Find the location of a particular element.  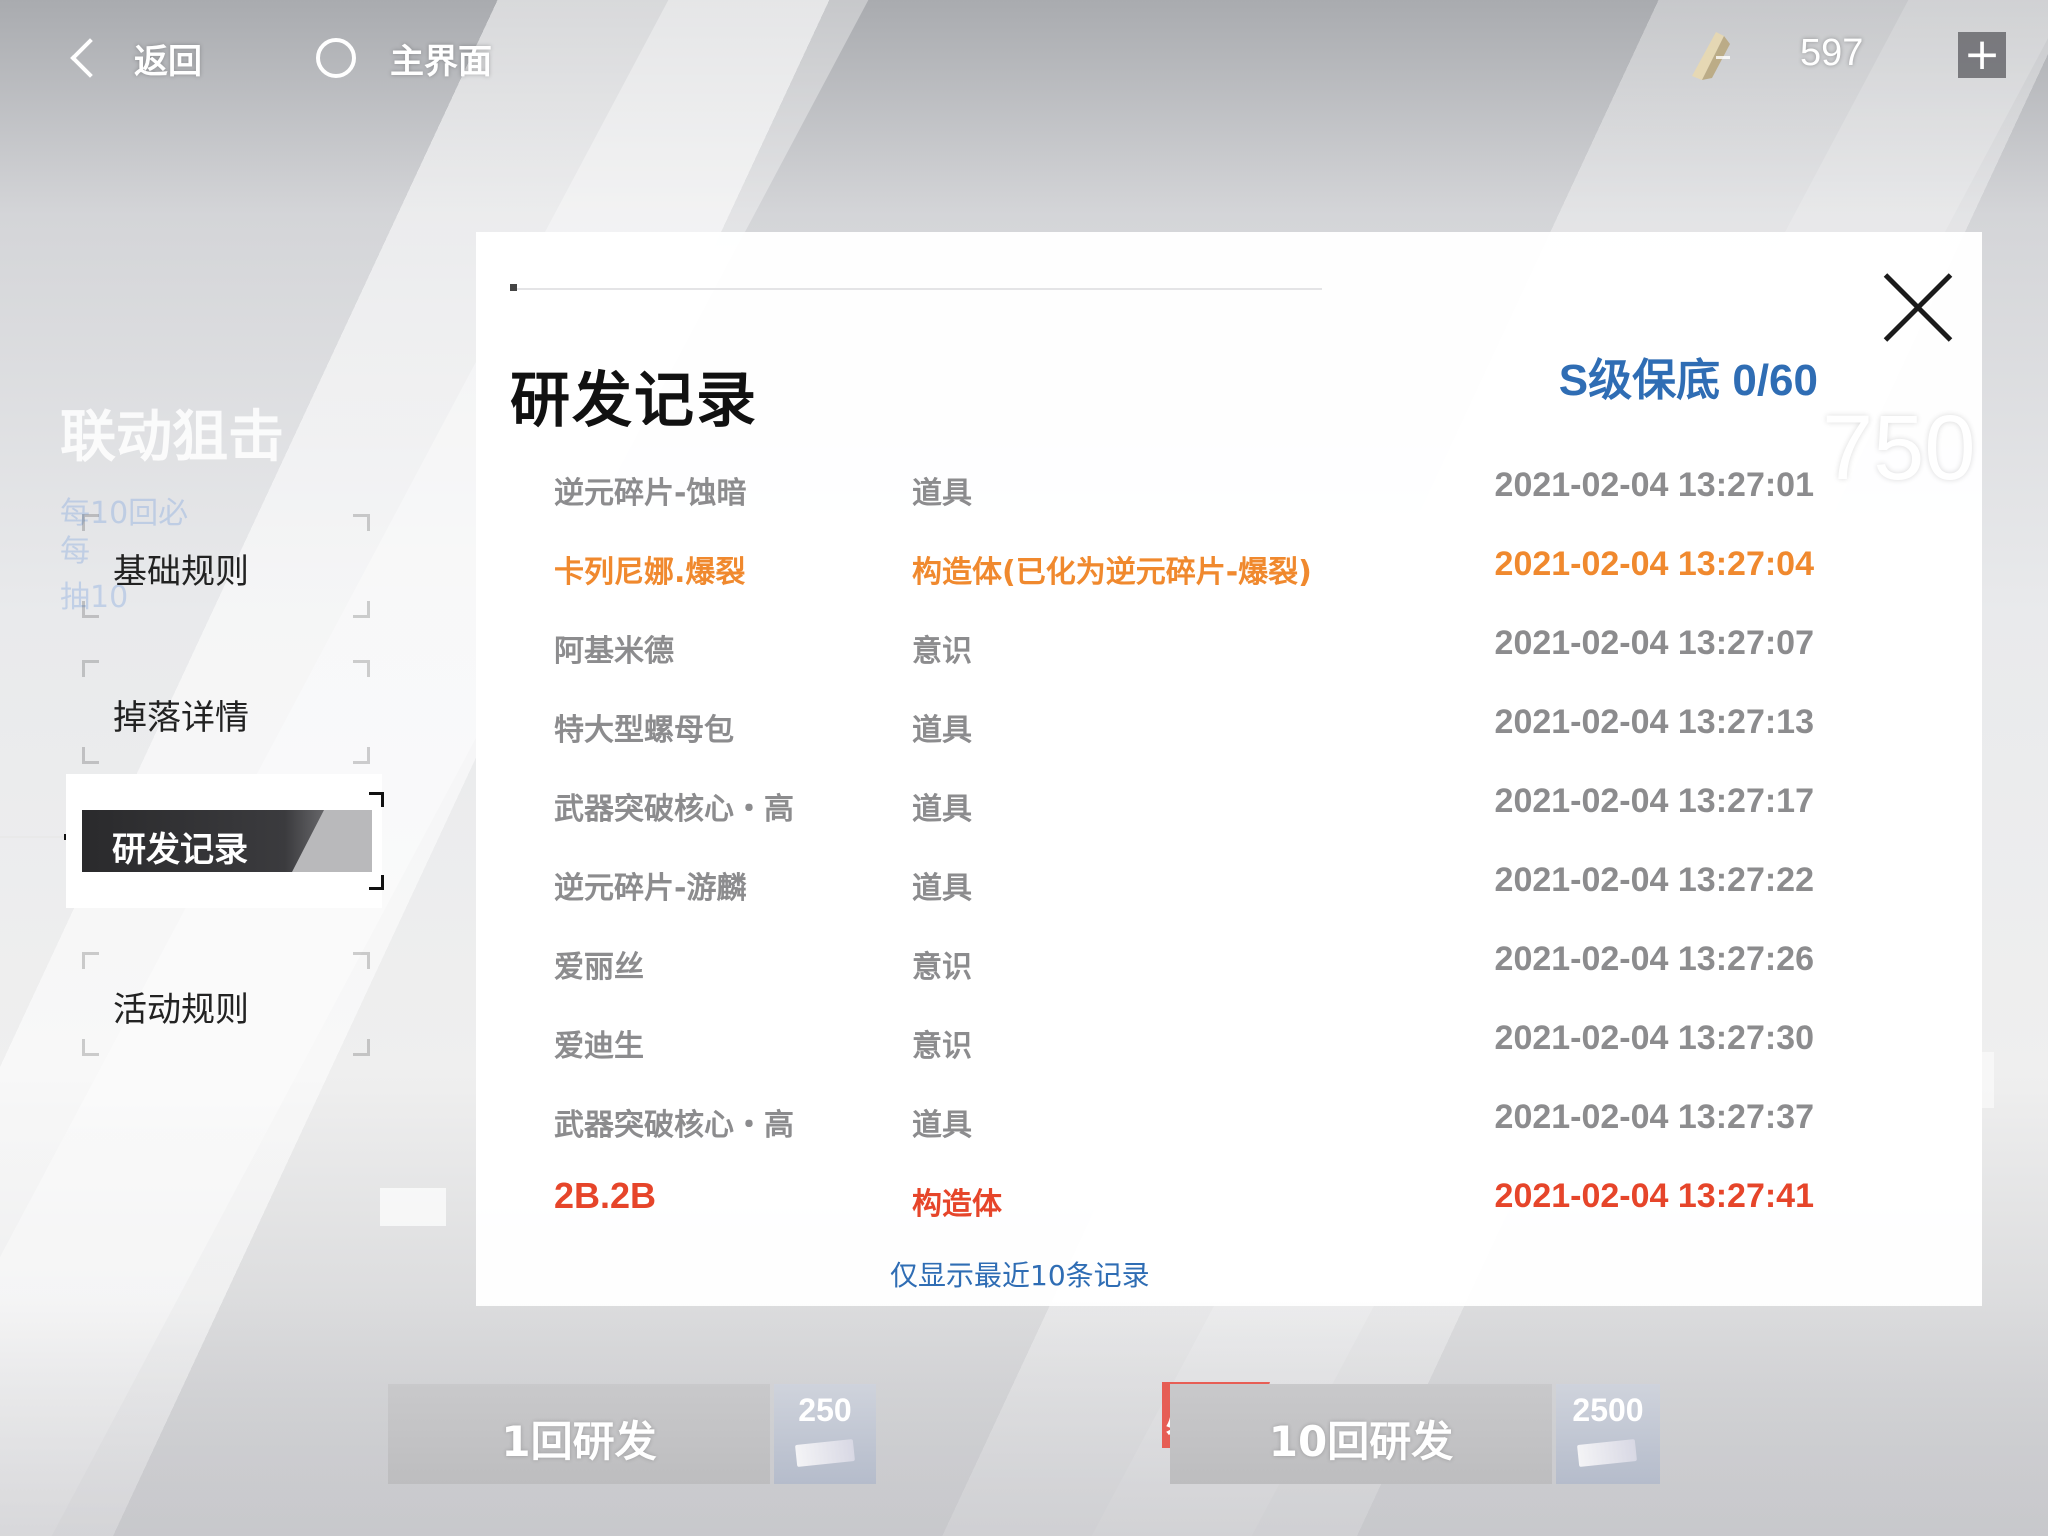

record-row: 爱迪生 意识 2021-02-04 13:27:30 is located at coordinates (1184, 1040).